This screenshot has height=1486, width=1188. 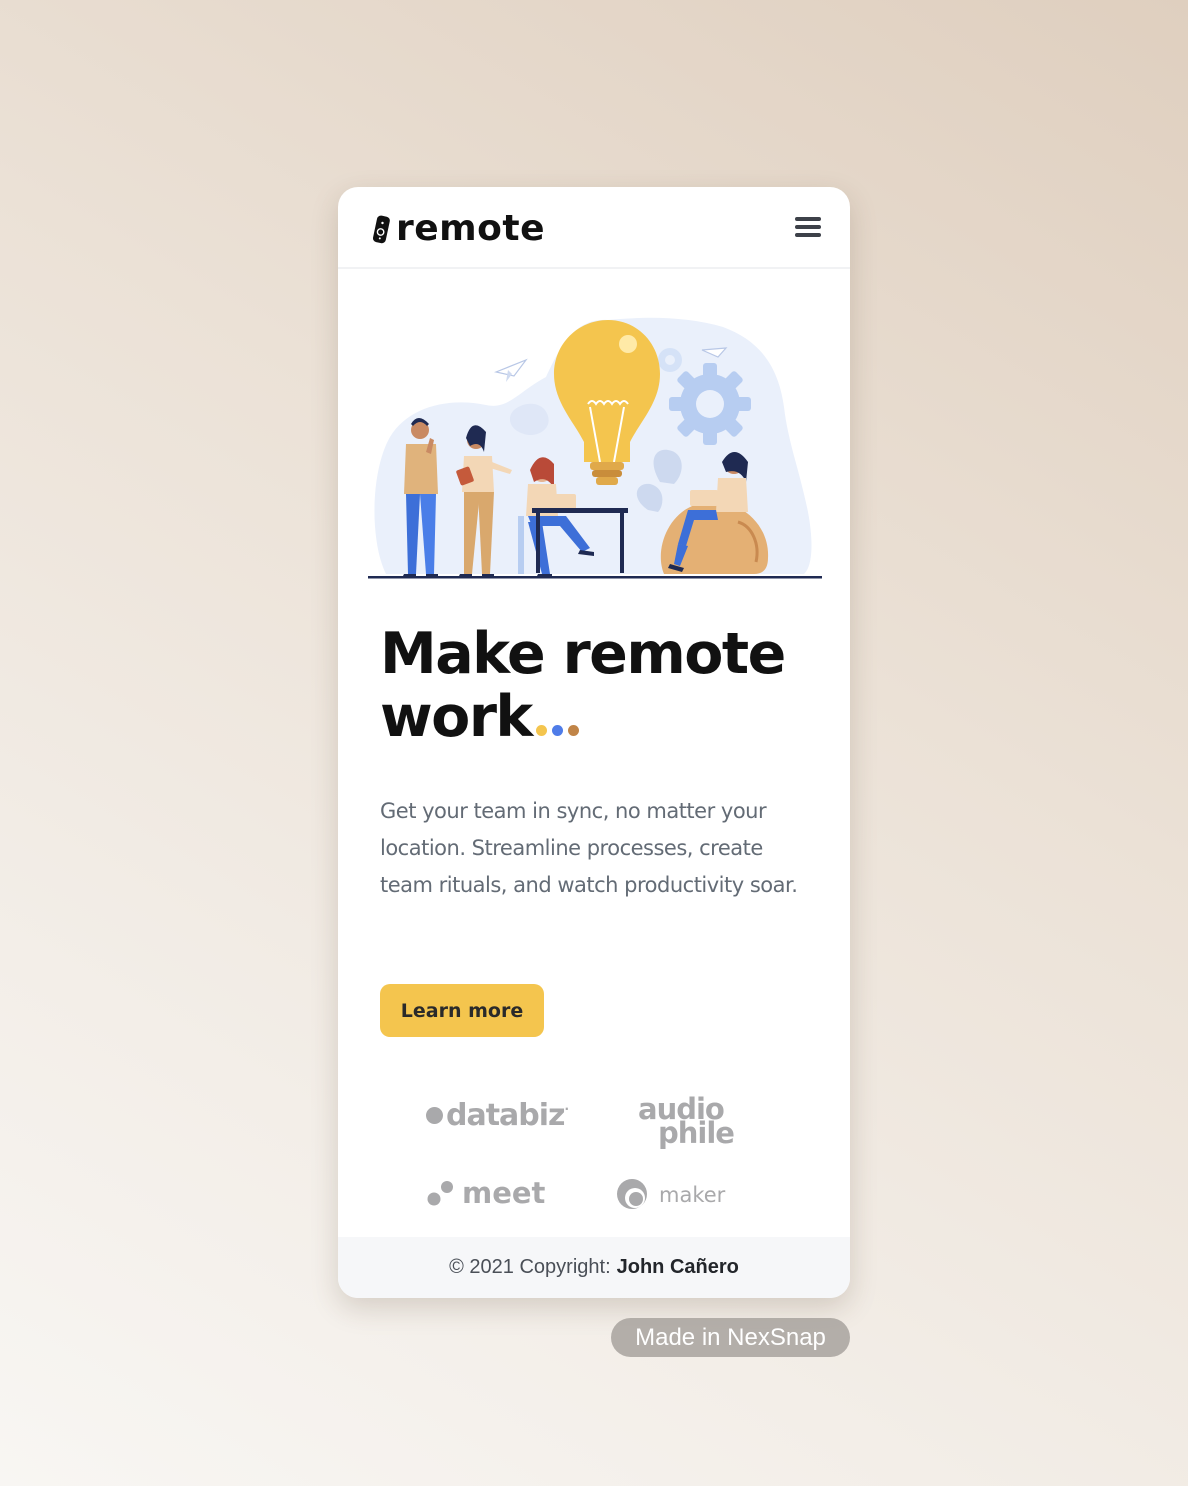 I want to click on maker-circles-icon, so click(x=632, y=1194).